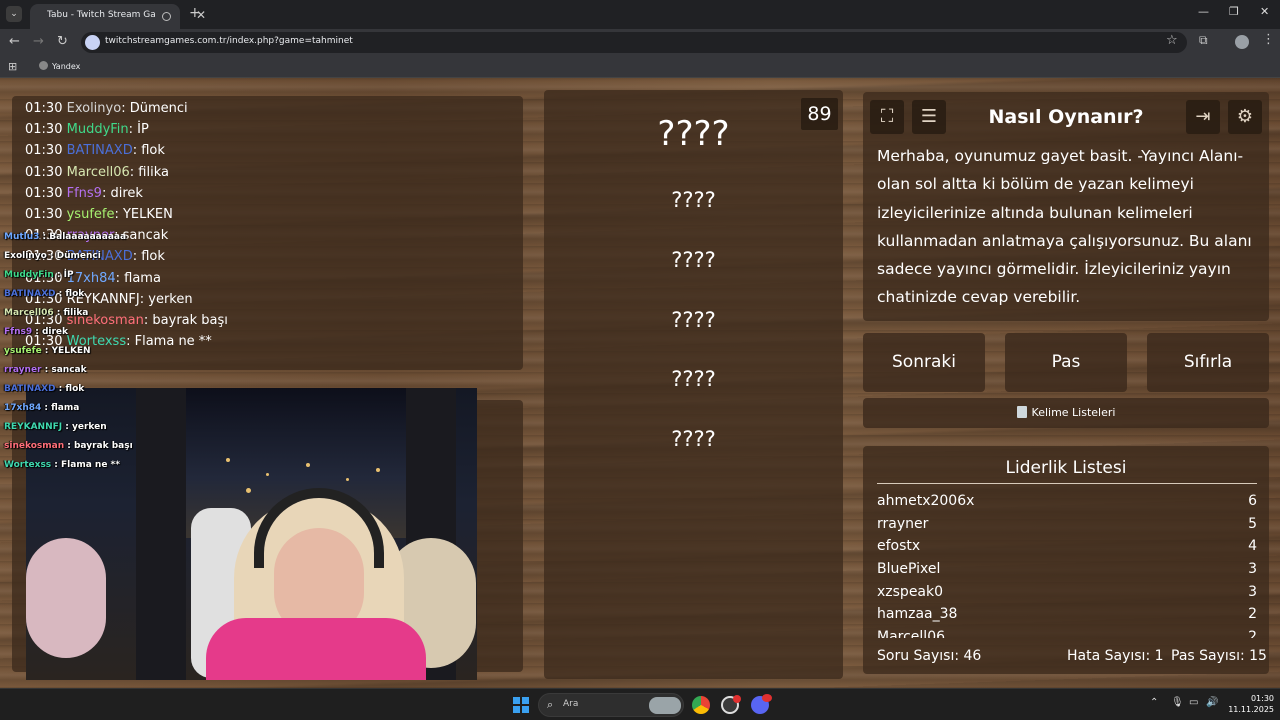 Image resolution: width=1280 pixels, height=720 pixels. Describe the element at coordinates (30, 294) in the screenshot. I see `overlay-user: BATINAXD` at that location.